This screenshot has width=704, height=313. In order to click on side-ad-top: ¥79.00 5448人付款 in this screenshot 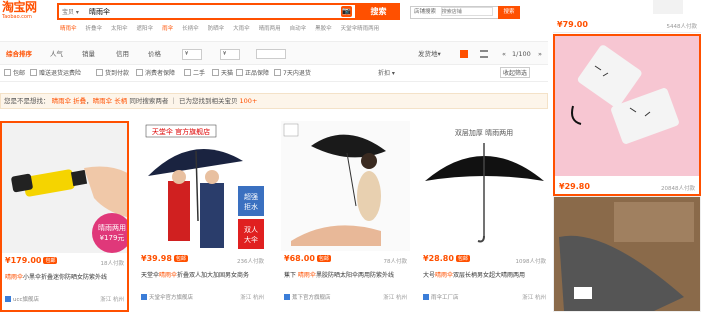, I will do `click(627, 16)`.